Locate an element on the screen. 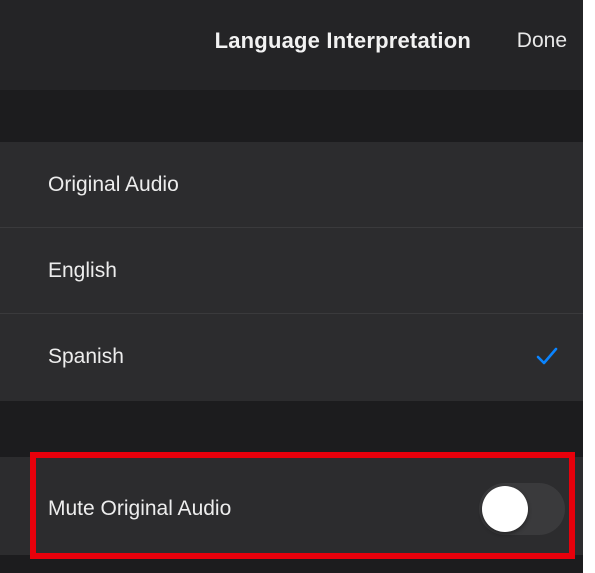 Image resolution: width=595 pixels, height=573 pixels. language-option-original-audio: Original Audio is located at coordinates (291, 185).